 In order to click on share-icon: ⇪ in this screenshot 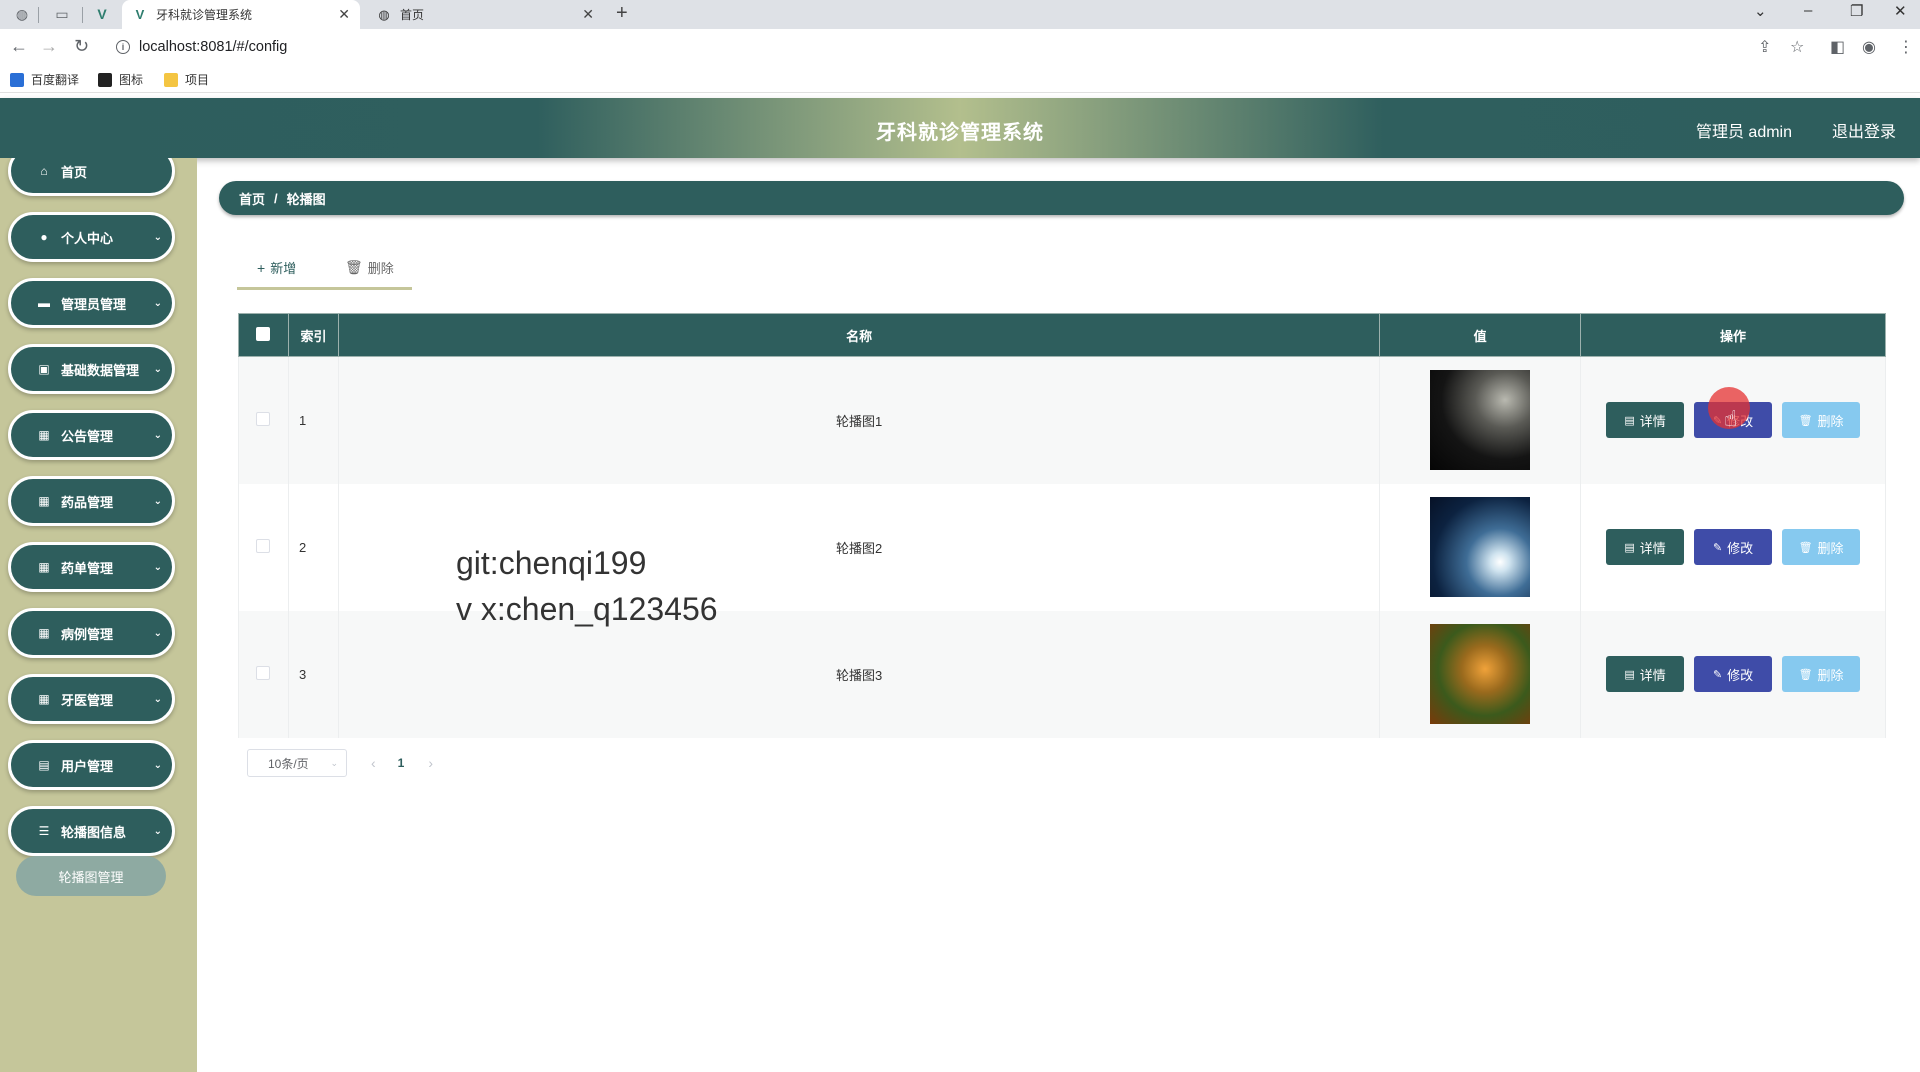, I will do `click(1764, 47)`.